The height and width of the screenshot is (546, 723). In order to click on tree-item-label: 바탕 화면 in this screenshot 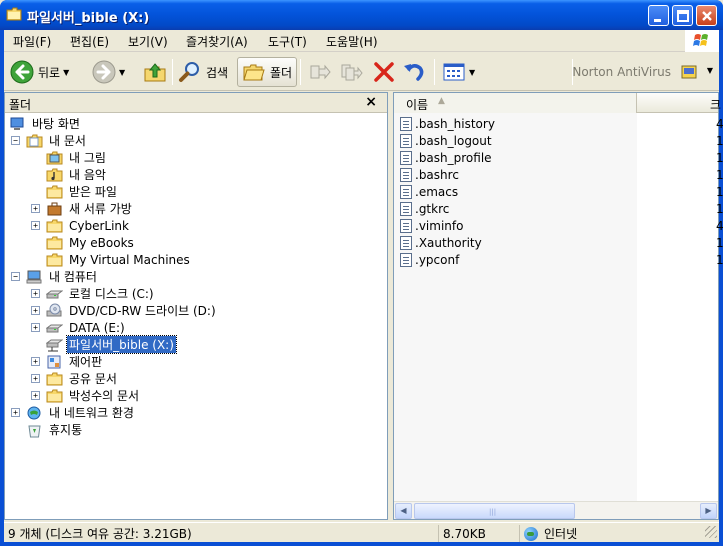, I will do `click(56, 124)`.